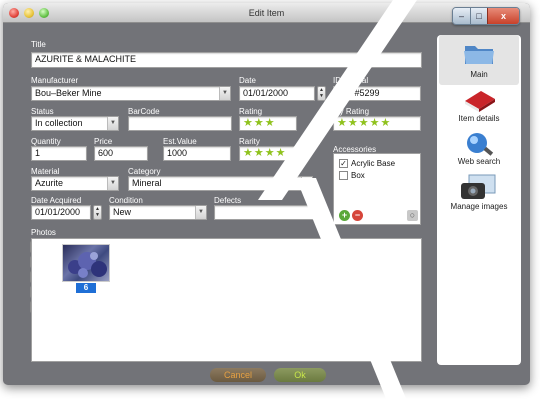 This screenshot has height=406, width=540. What do you see at coordinates (277, 93) in the screenshot?
I see `date-field: 01/01/2000` at bounding box center [277, 93].